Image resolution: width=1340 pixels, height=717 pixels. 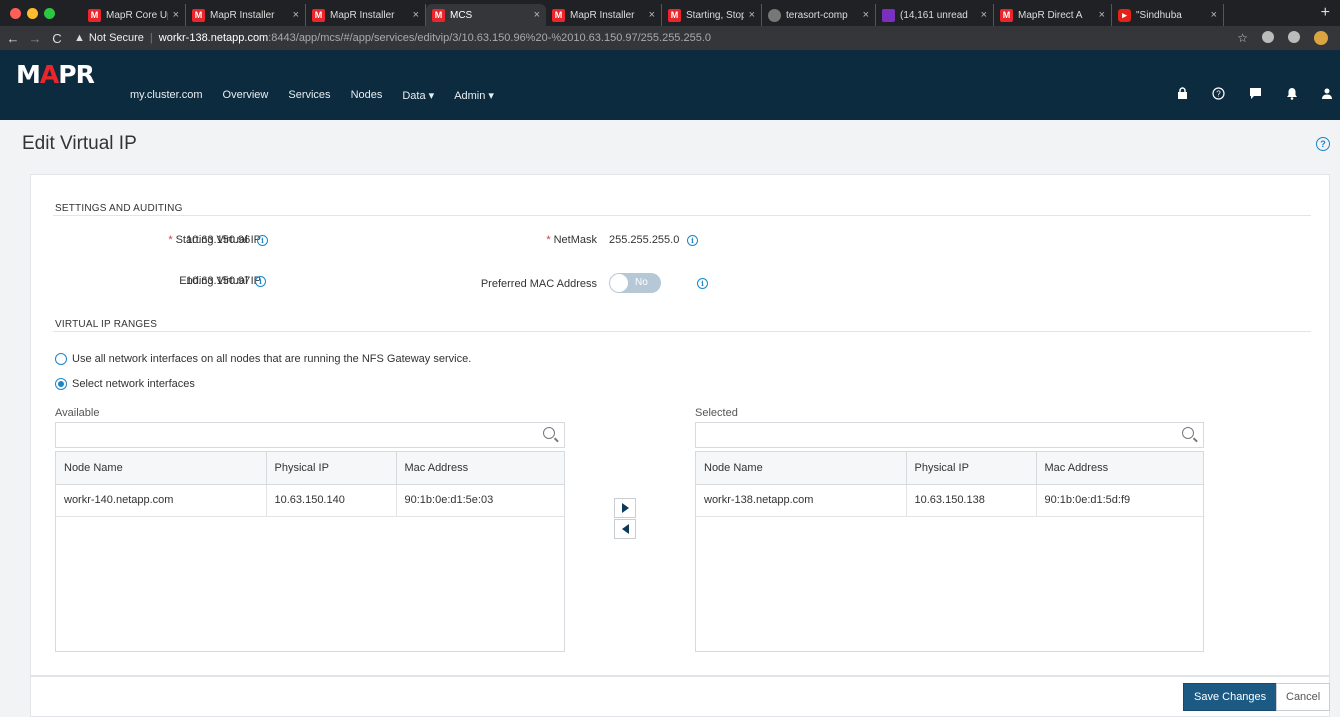 I want to click on section-divider, so click(x=682, y=331).